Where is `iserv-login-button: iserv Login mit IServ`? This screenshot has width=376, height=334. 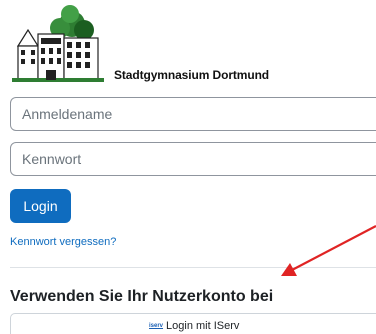 iserv-login-button: iserv Login mit IServ is located at coordinates (193, 323).